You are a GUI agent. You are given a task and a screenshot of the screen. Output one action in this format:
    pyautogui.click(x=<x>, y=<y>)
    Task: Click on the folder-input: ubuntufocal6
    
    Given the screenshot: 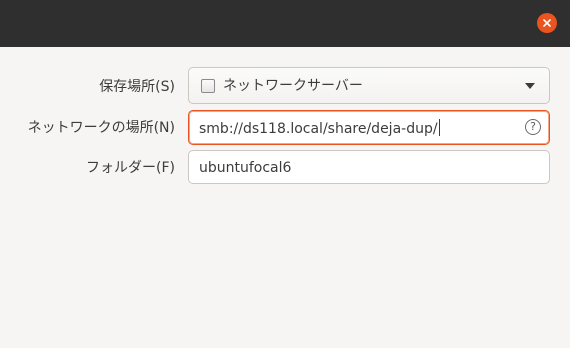 What is the action you would take?
    pyautogui.click(x=369, y=167)
    